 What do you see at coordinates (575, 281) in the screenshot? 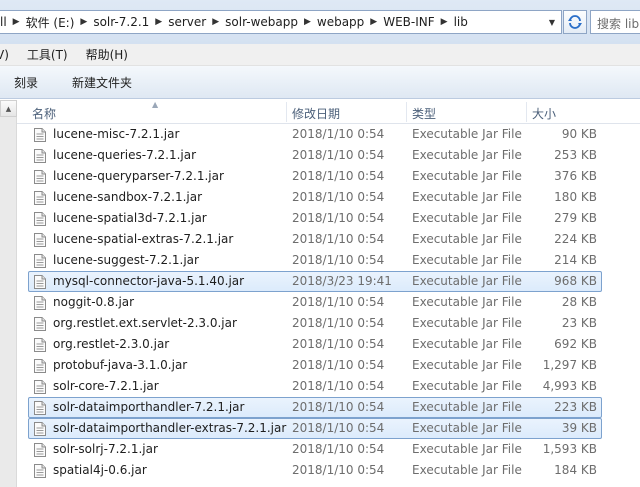
I see `file-size: 968 KB` at bounding box center [575, 281].